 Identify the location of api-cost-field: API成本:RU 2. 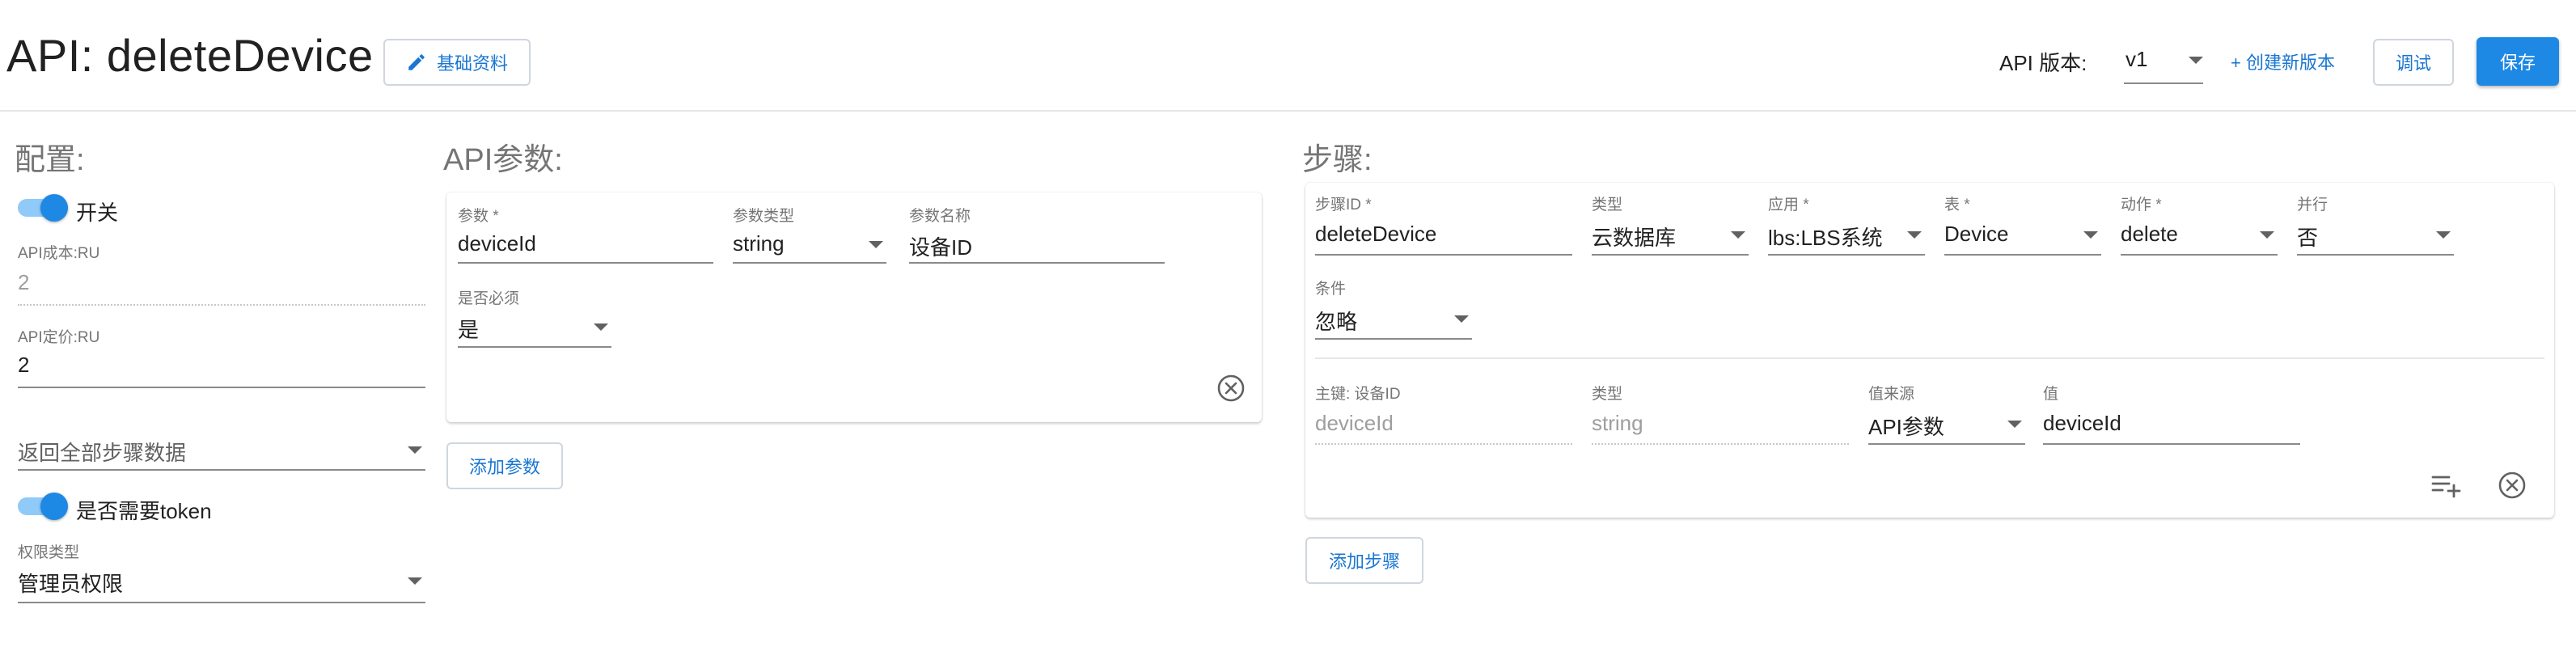
(222, 273).